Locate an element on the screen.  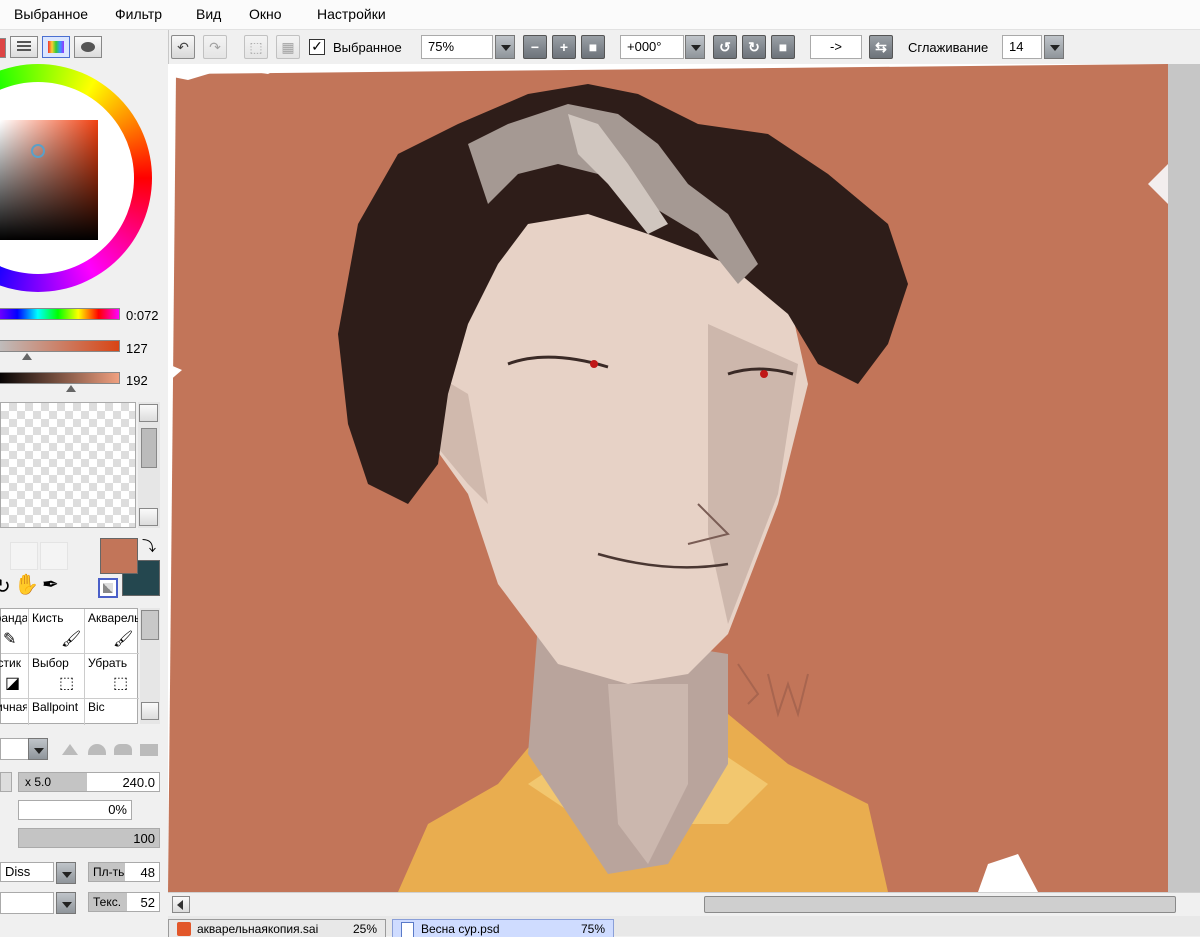
canvas-horizontal-scrollbar is located at coordinates (684, 904).